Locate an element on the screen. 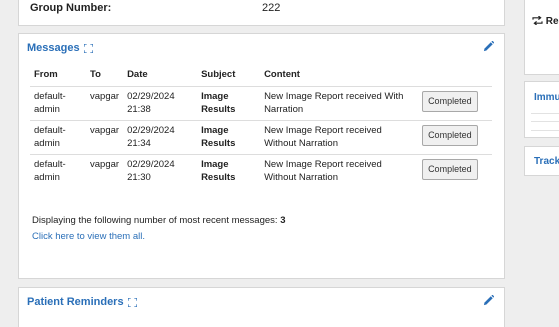 The height and width of the screenshot is (327, 559). view-all-messages-link: Click here to view them all. is located at coordinates (88, 236).